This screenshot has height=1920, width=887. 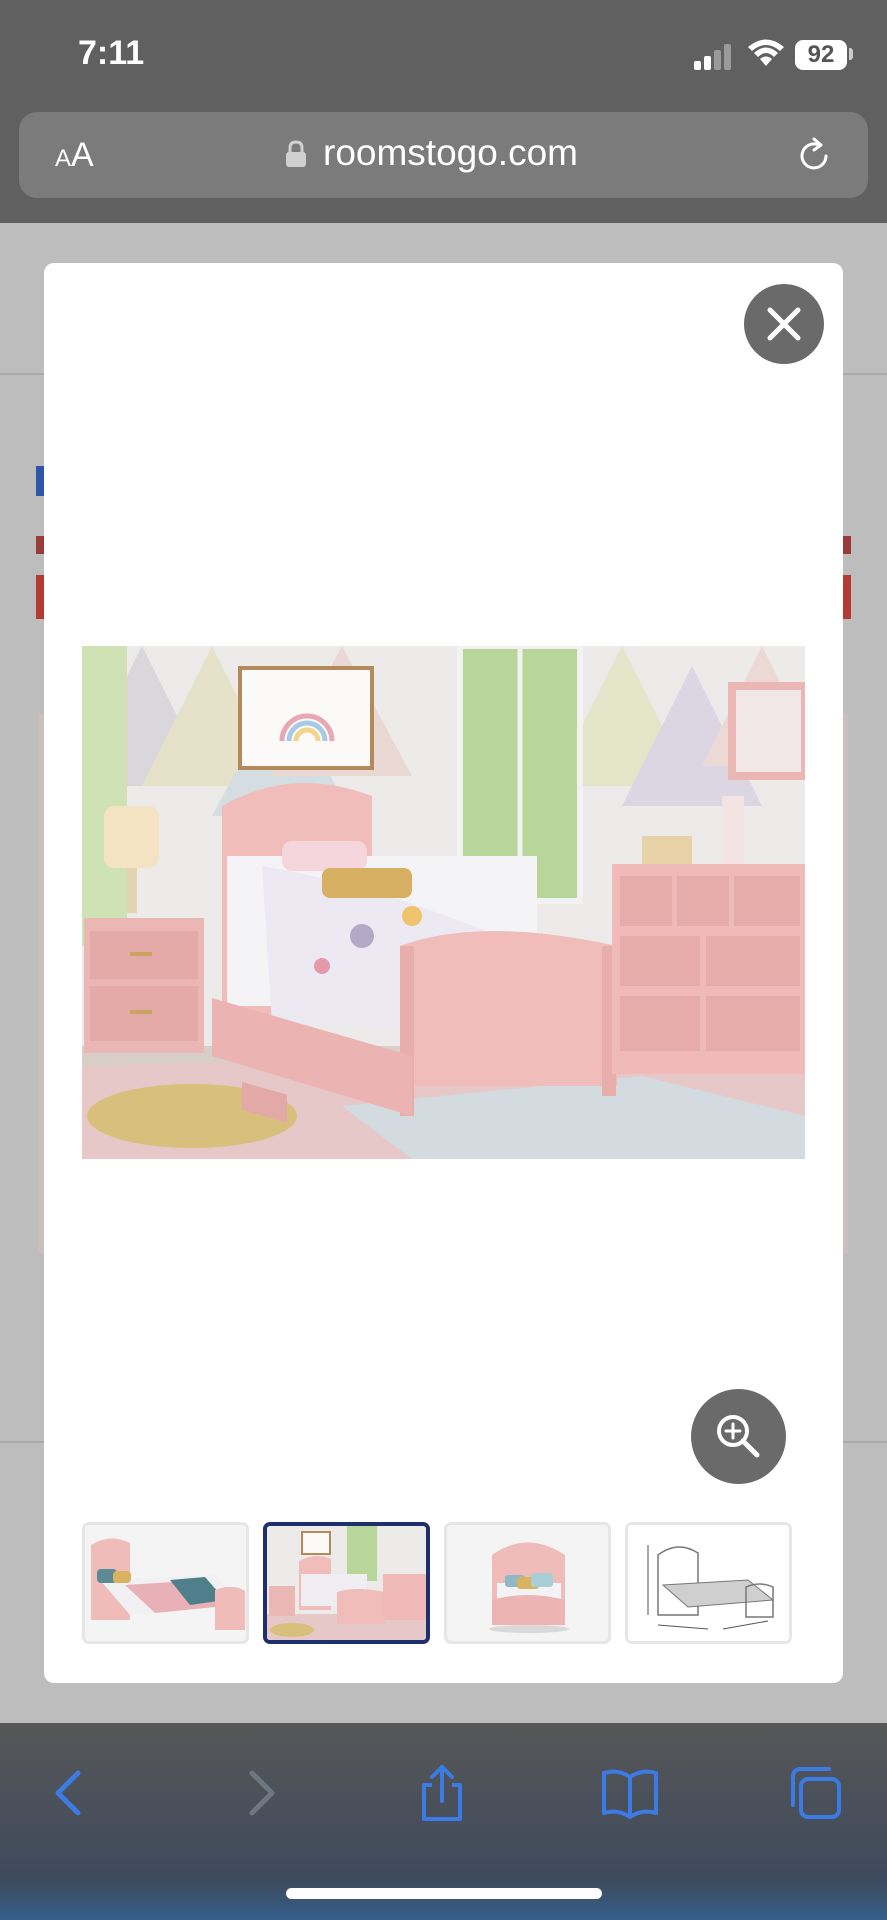 I want to click on browser-address-area: AA roomstogo.com, so click(x=443, y=167).